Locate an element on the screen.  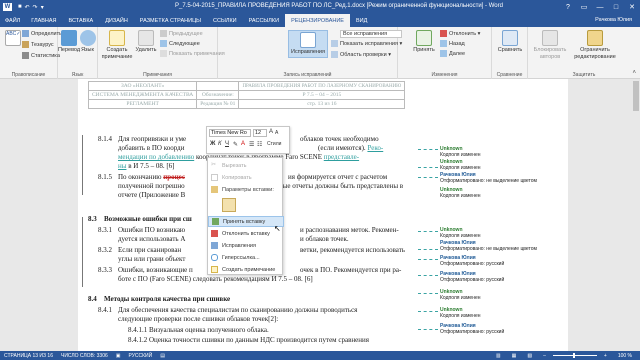
macro-icon: ▤ is located at coordinates (162, 356).